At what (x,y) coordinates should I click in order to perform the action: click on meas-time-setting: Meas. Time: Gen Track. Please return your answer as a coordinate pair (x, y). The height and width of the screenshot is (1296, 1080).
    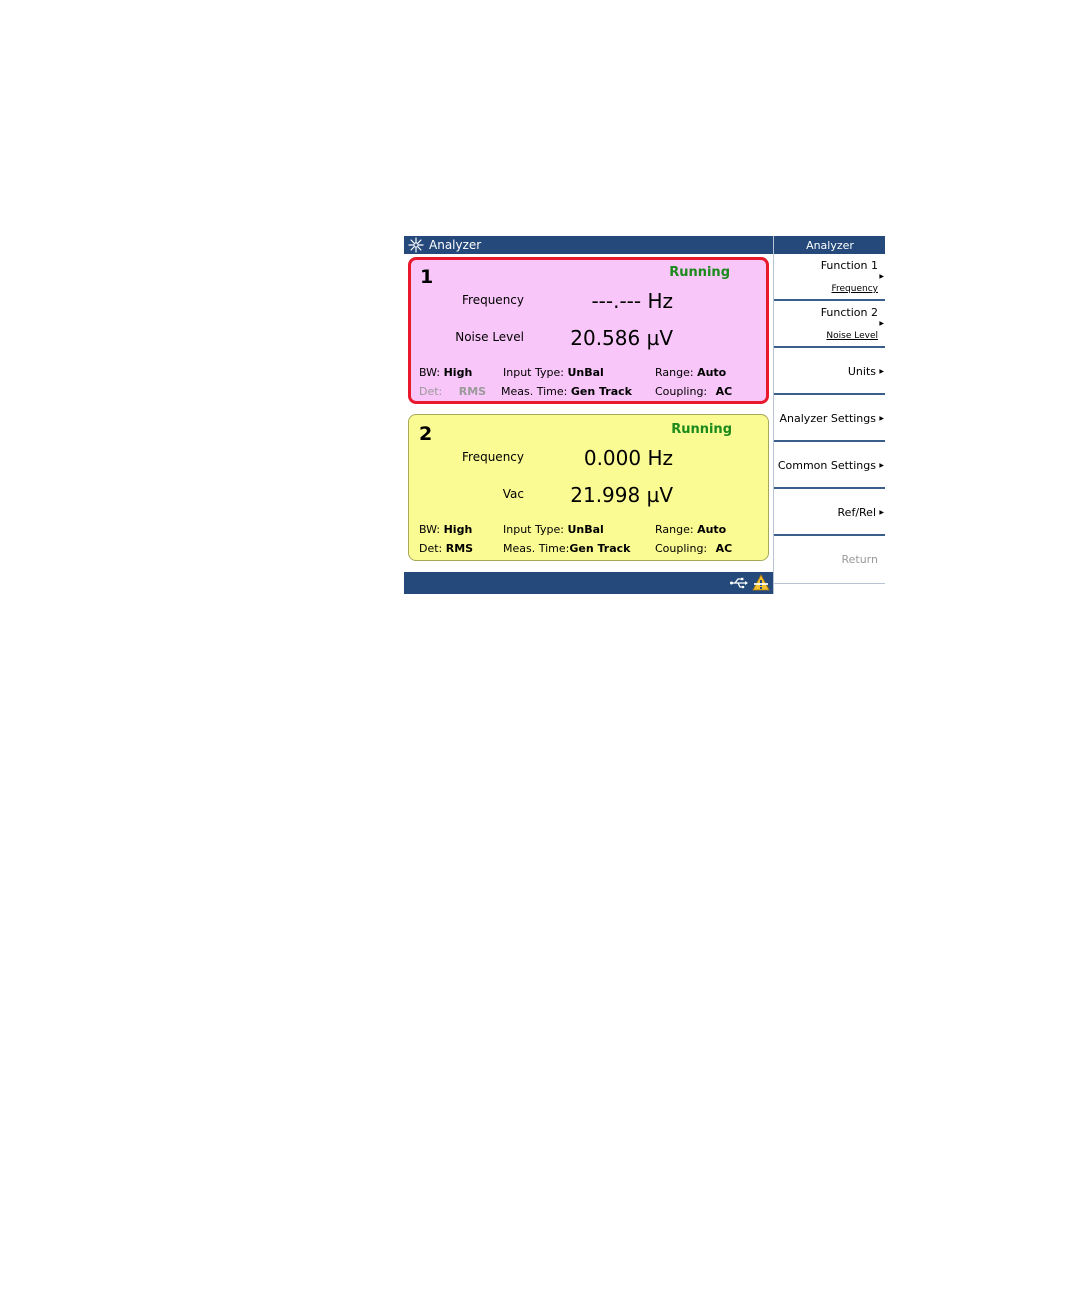
    Looking at the image, I should click on (566, 391).